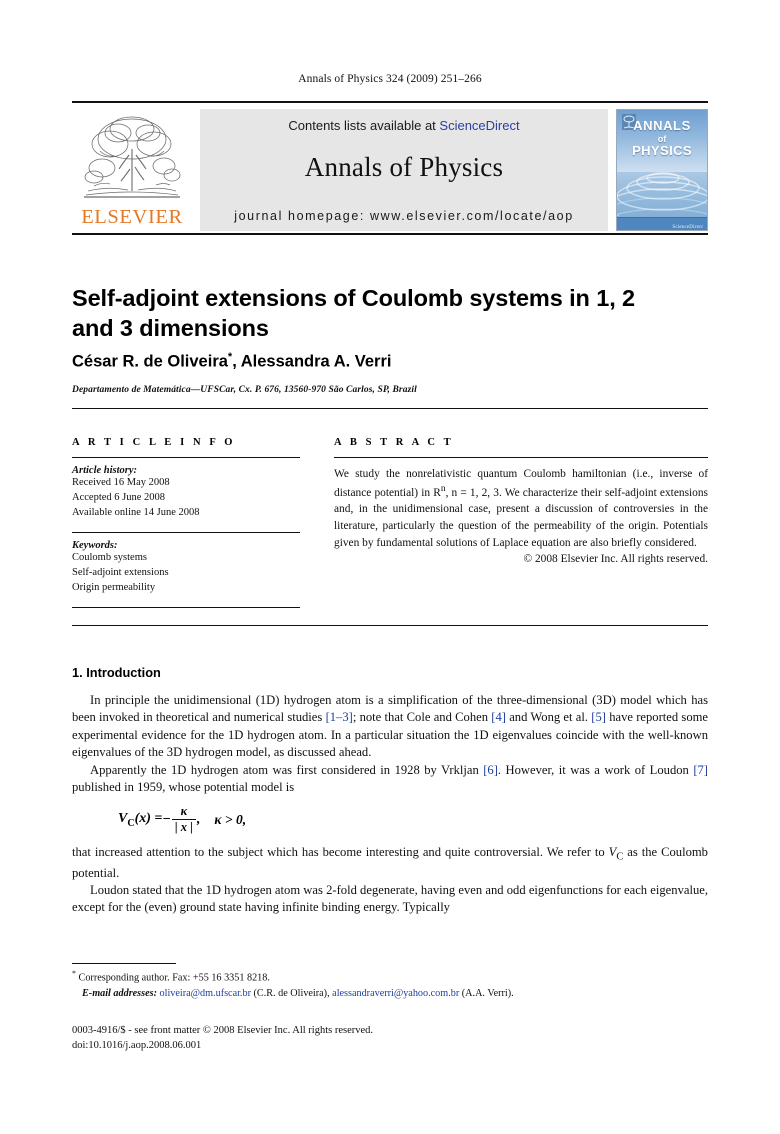 Image resolution: width=780 pixels, height=1134 pixels. Describe the element at coordinates (595, 769) in the screenshot. I see `p2-text-b: . However, it was a work of Loudon` at that location.